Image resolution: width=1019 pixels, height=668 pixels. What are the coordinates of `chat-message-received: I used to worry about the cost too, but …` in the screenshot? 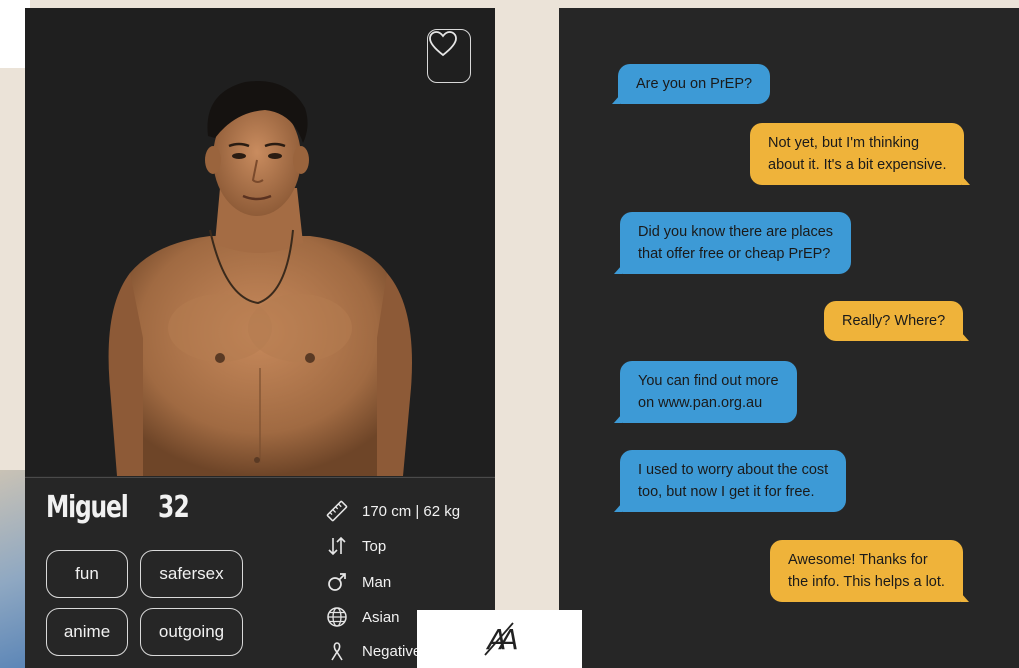 It's located at (730, 481).